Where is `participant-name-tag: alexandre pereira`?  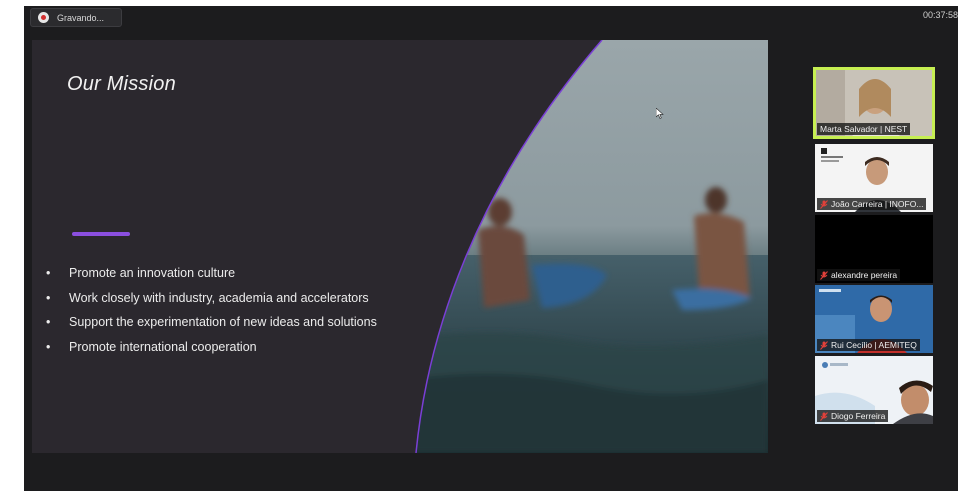
participant-name-tag: alexandre pereira is located at coordinates (859, 275).